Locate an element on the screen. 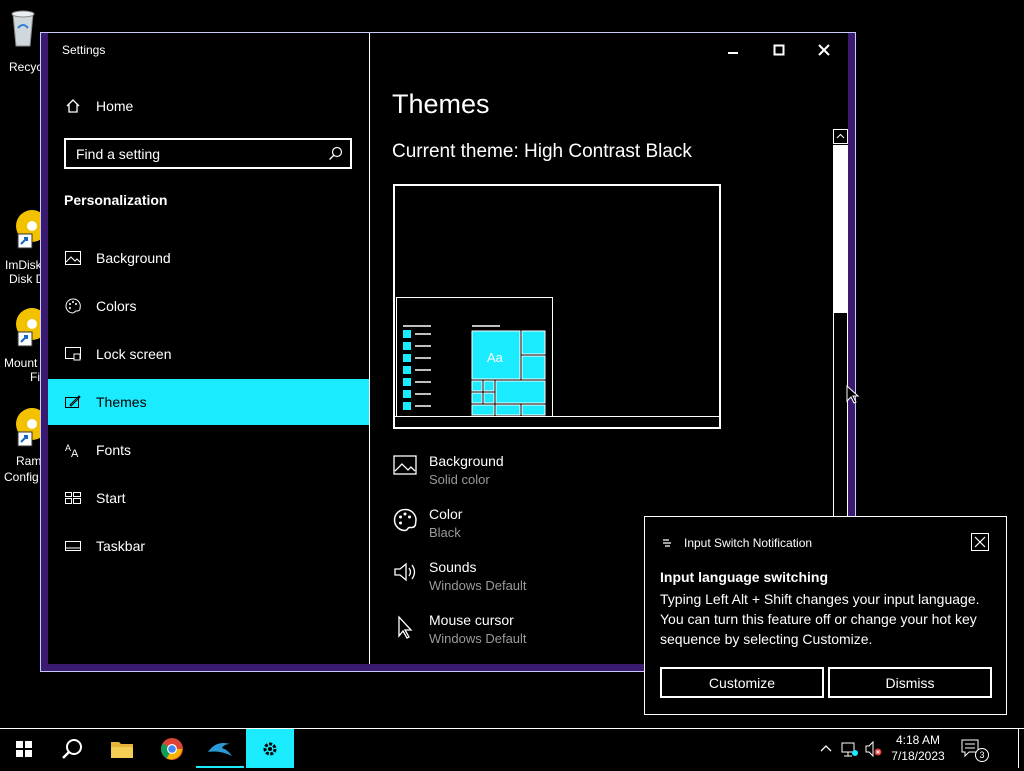 The height and width of the screenshot is (771, 1024). taskbar-dolphin is located at coordinates (220, 748).